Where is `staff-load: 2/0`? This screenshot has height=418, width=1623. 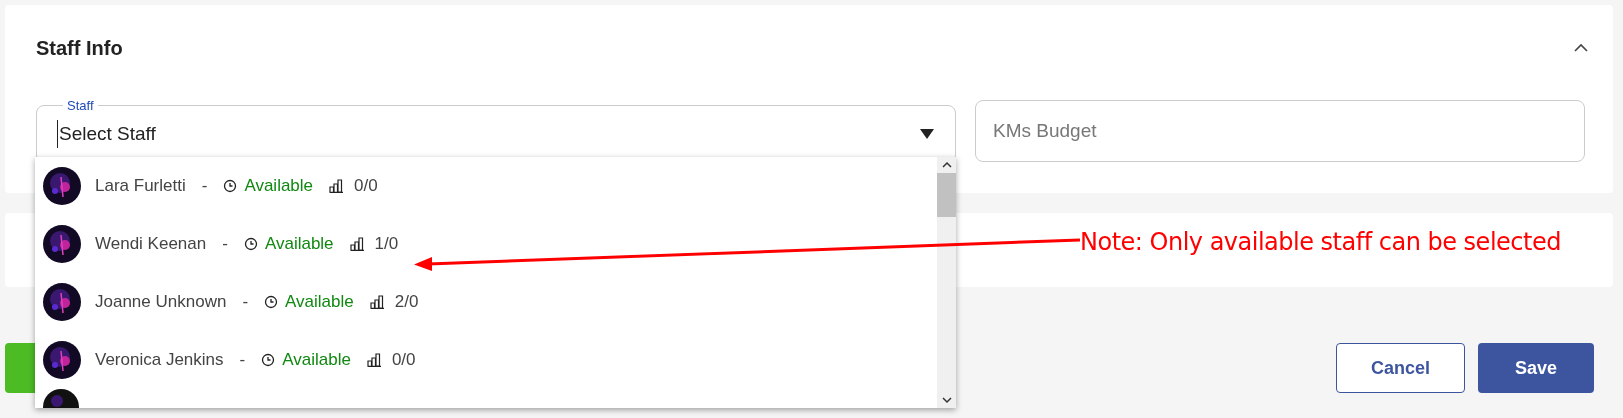 staff-load: 2/0 is located at coordinates (406, 302).